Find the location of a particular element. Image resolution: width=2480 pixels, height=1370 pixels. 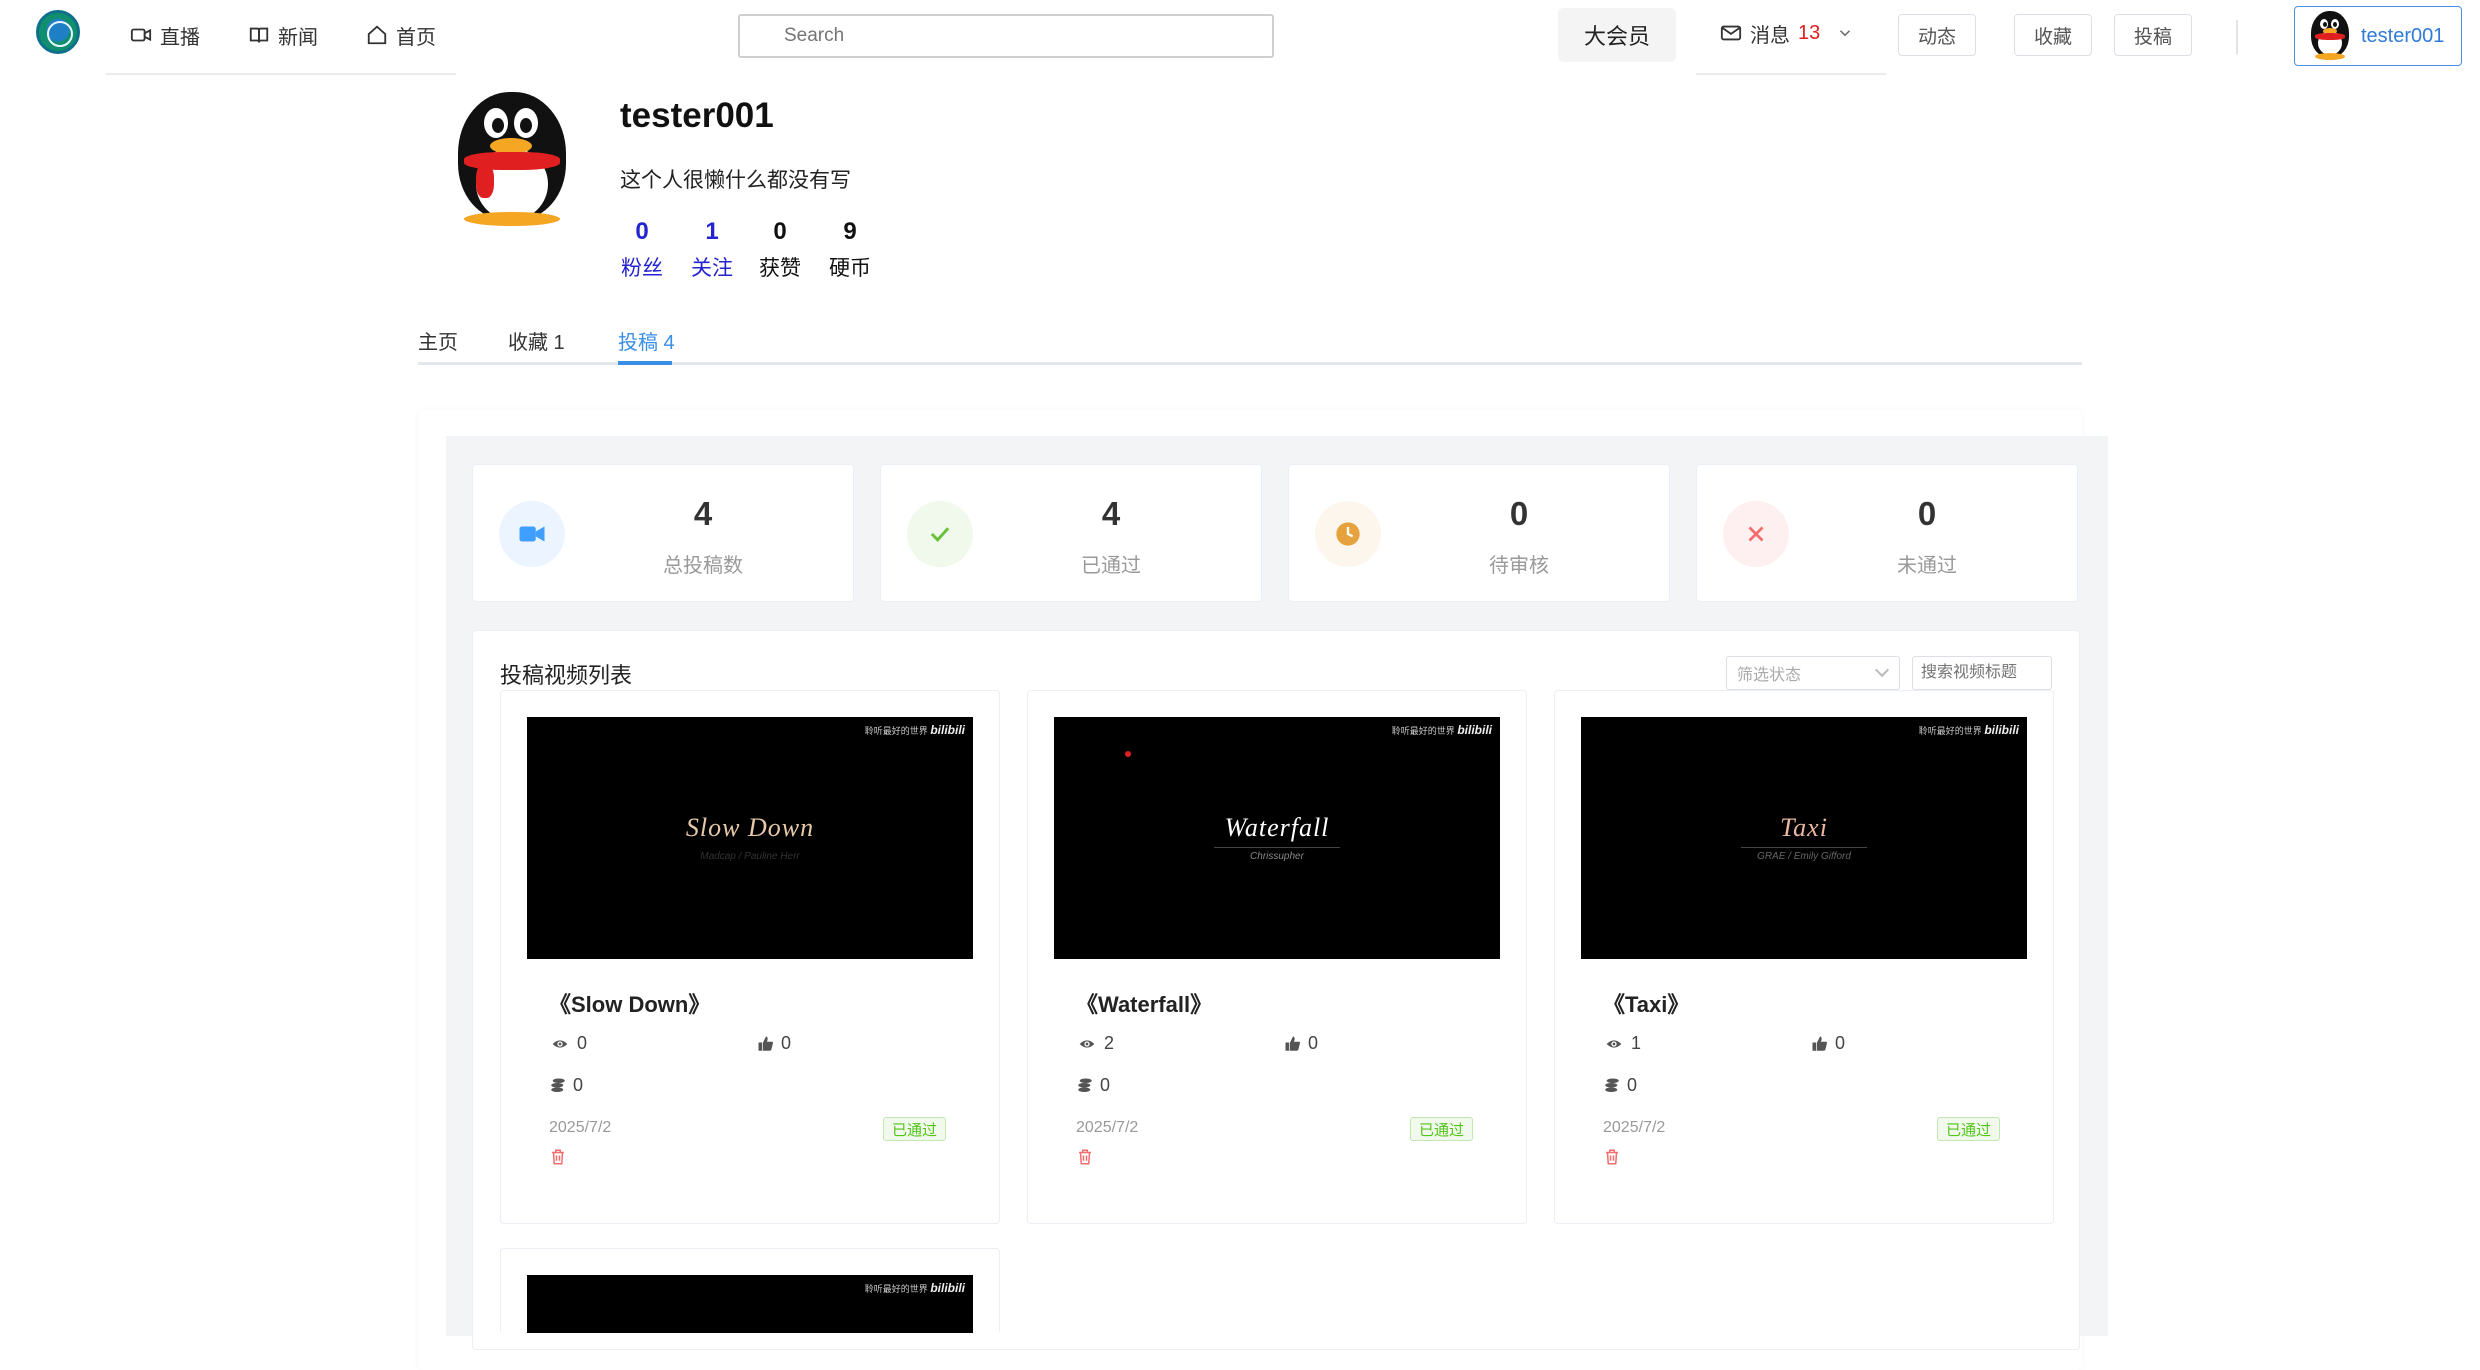

stat-coins-value: 9 is located at coordinates (850, 231).